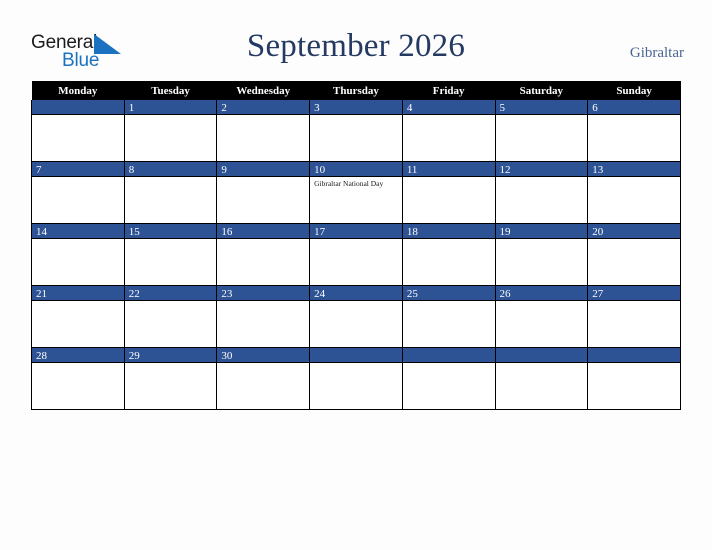 The height and width of the screenshot is (550, 712). What do you see at coordinates (170, 378) in the screenshot?
I see `calendar-day-cell: 29` at bounding box center [170, 378].